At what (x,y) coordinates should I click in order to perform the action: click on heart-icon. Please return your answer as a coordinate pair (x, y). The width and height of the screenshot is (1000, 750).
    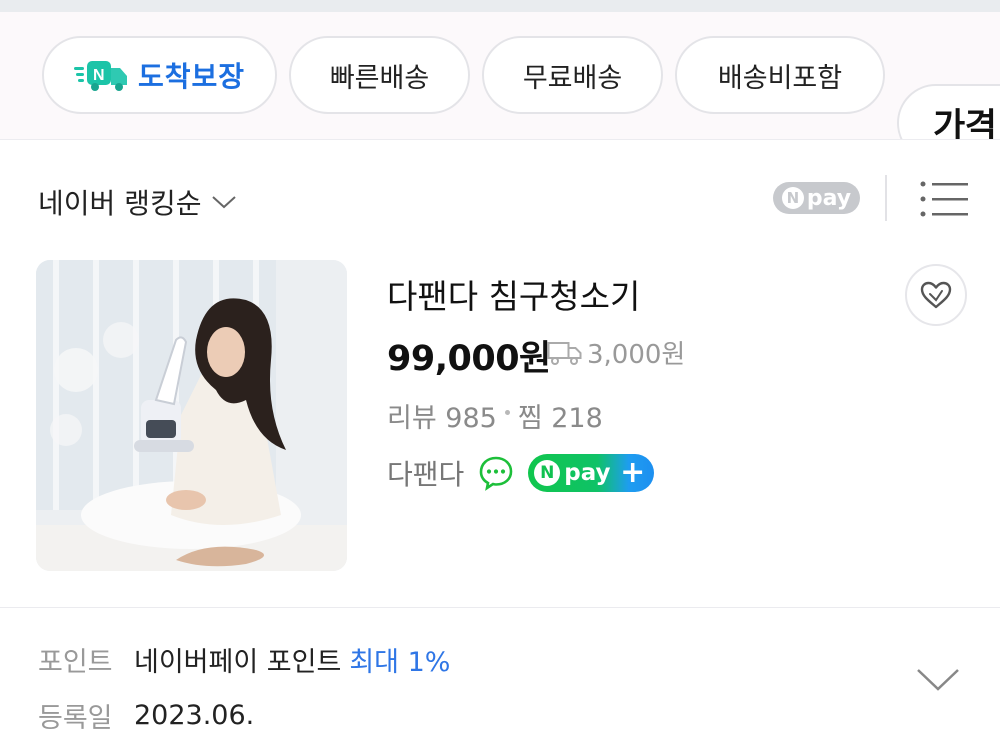
    Looking at the image, I should click on (936, 295).